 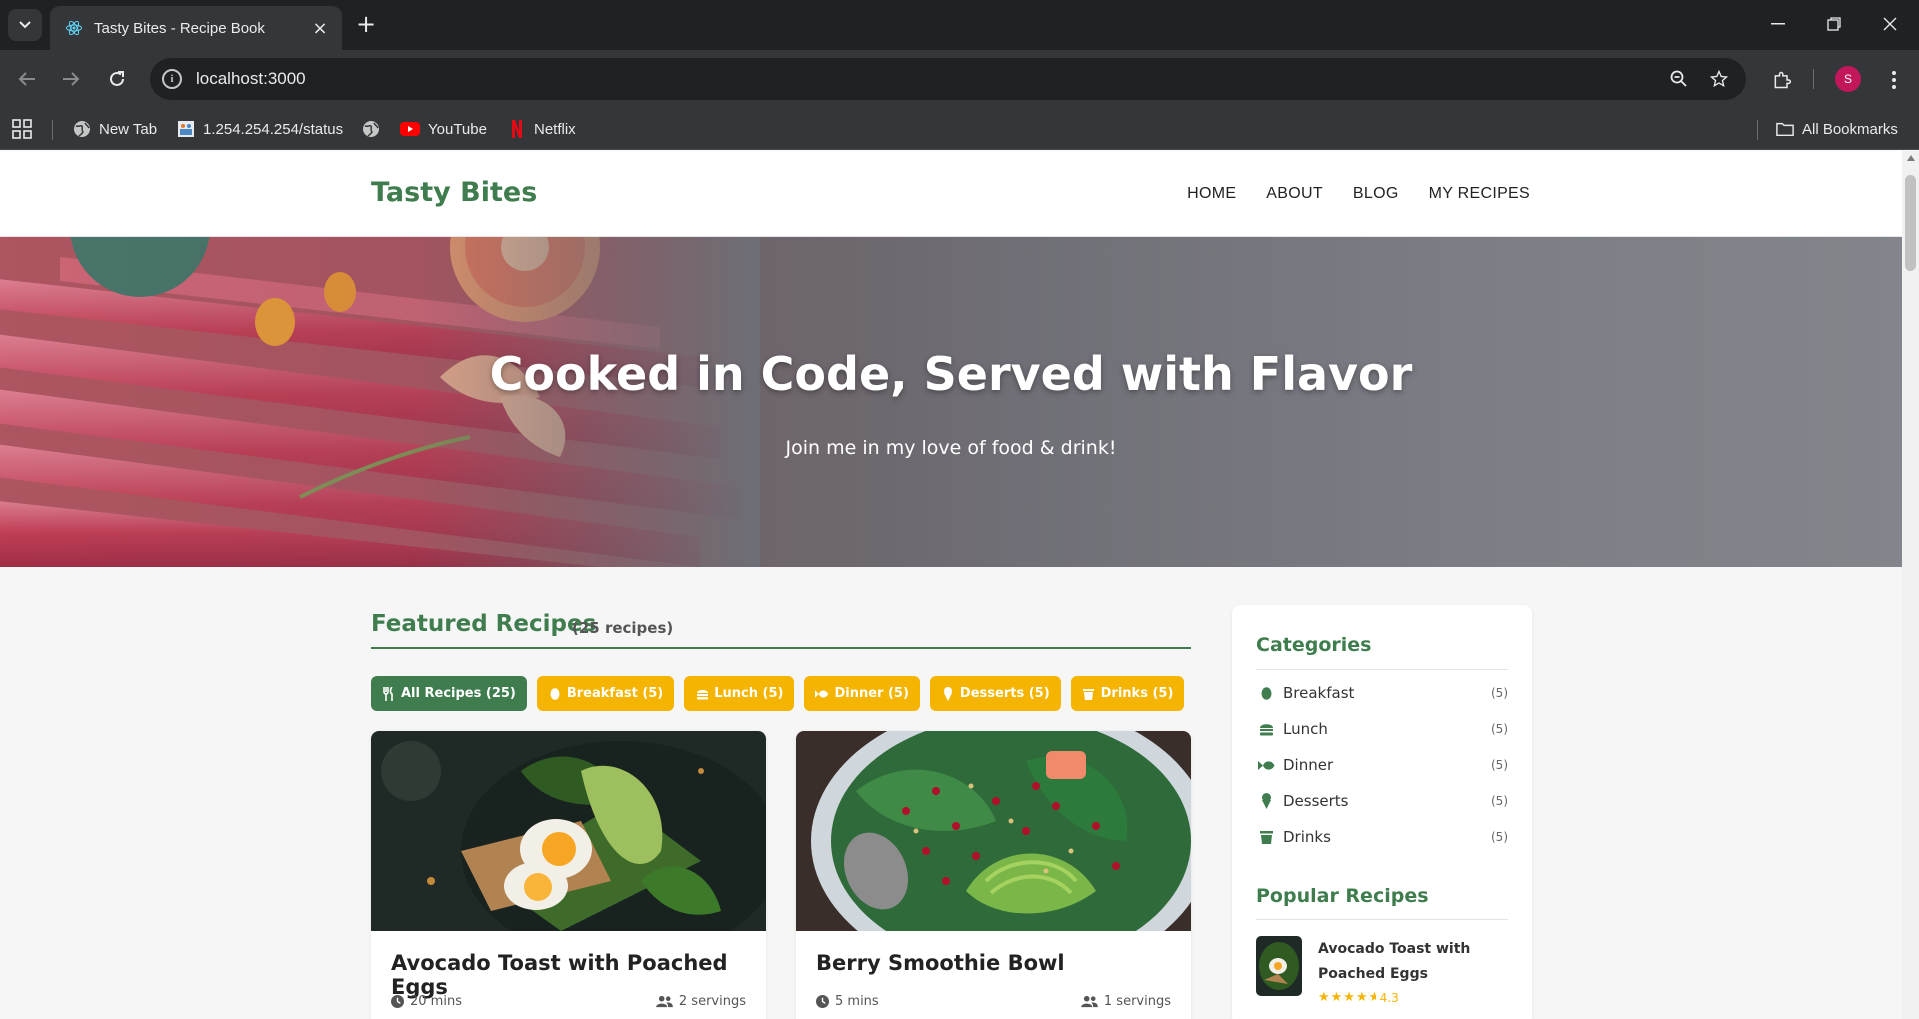 What do you see at coordinates (555, 694) in the screenshot?
I see `egg-icon` at bounding box center [555, 694].